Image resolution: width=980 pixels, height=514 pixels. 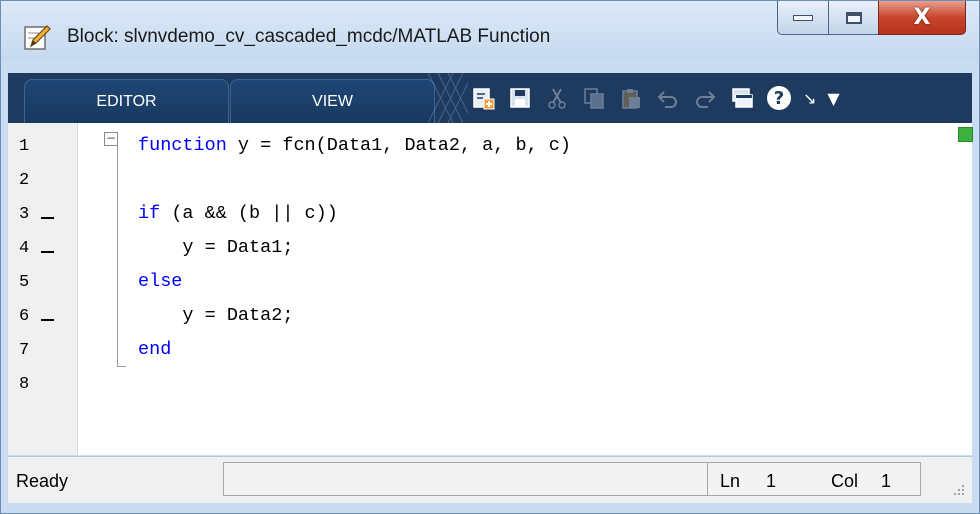 What do you see at coordinates (845, 481) in the screenshot?
I see `column-label: Col` at bounding box center [845, 481].